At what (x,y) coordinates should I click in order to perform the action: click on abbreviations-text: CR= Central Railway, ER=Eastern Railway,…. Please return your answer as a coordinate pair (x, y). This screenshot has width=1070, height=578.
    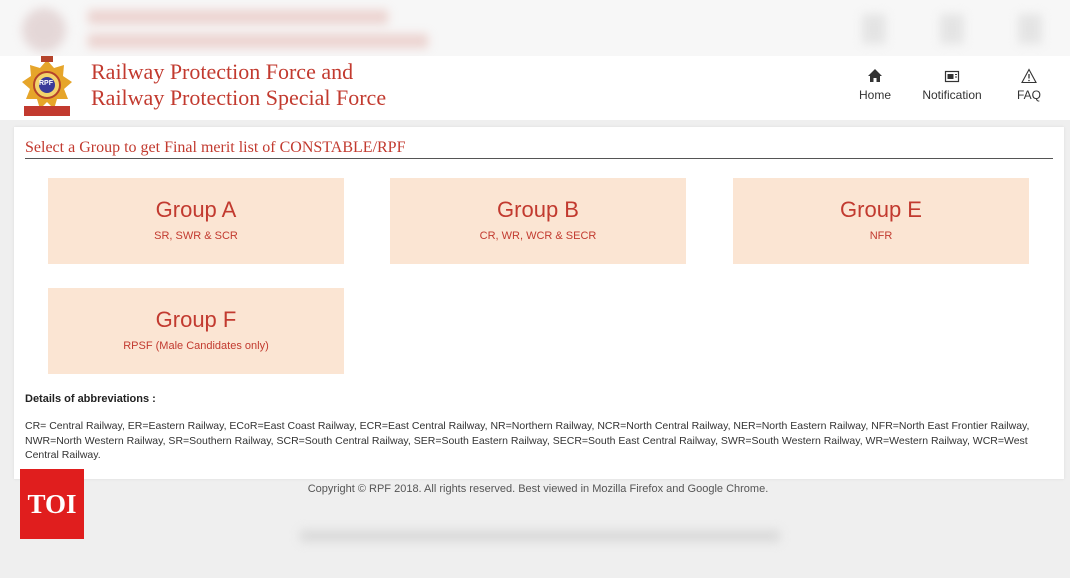
    Looking at the image, I should click on (527, 440).